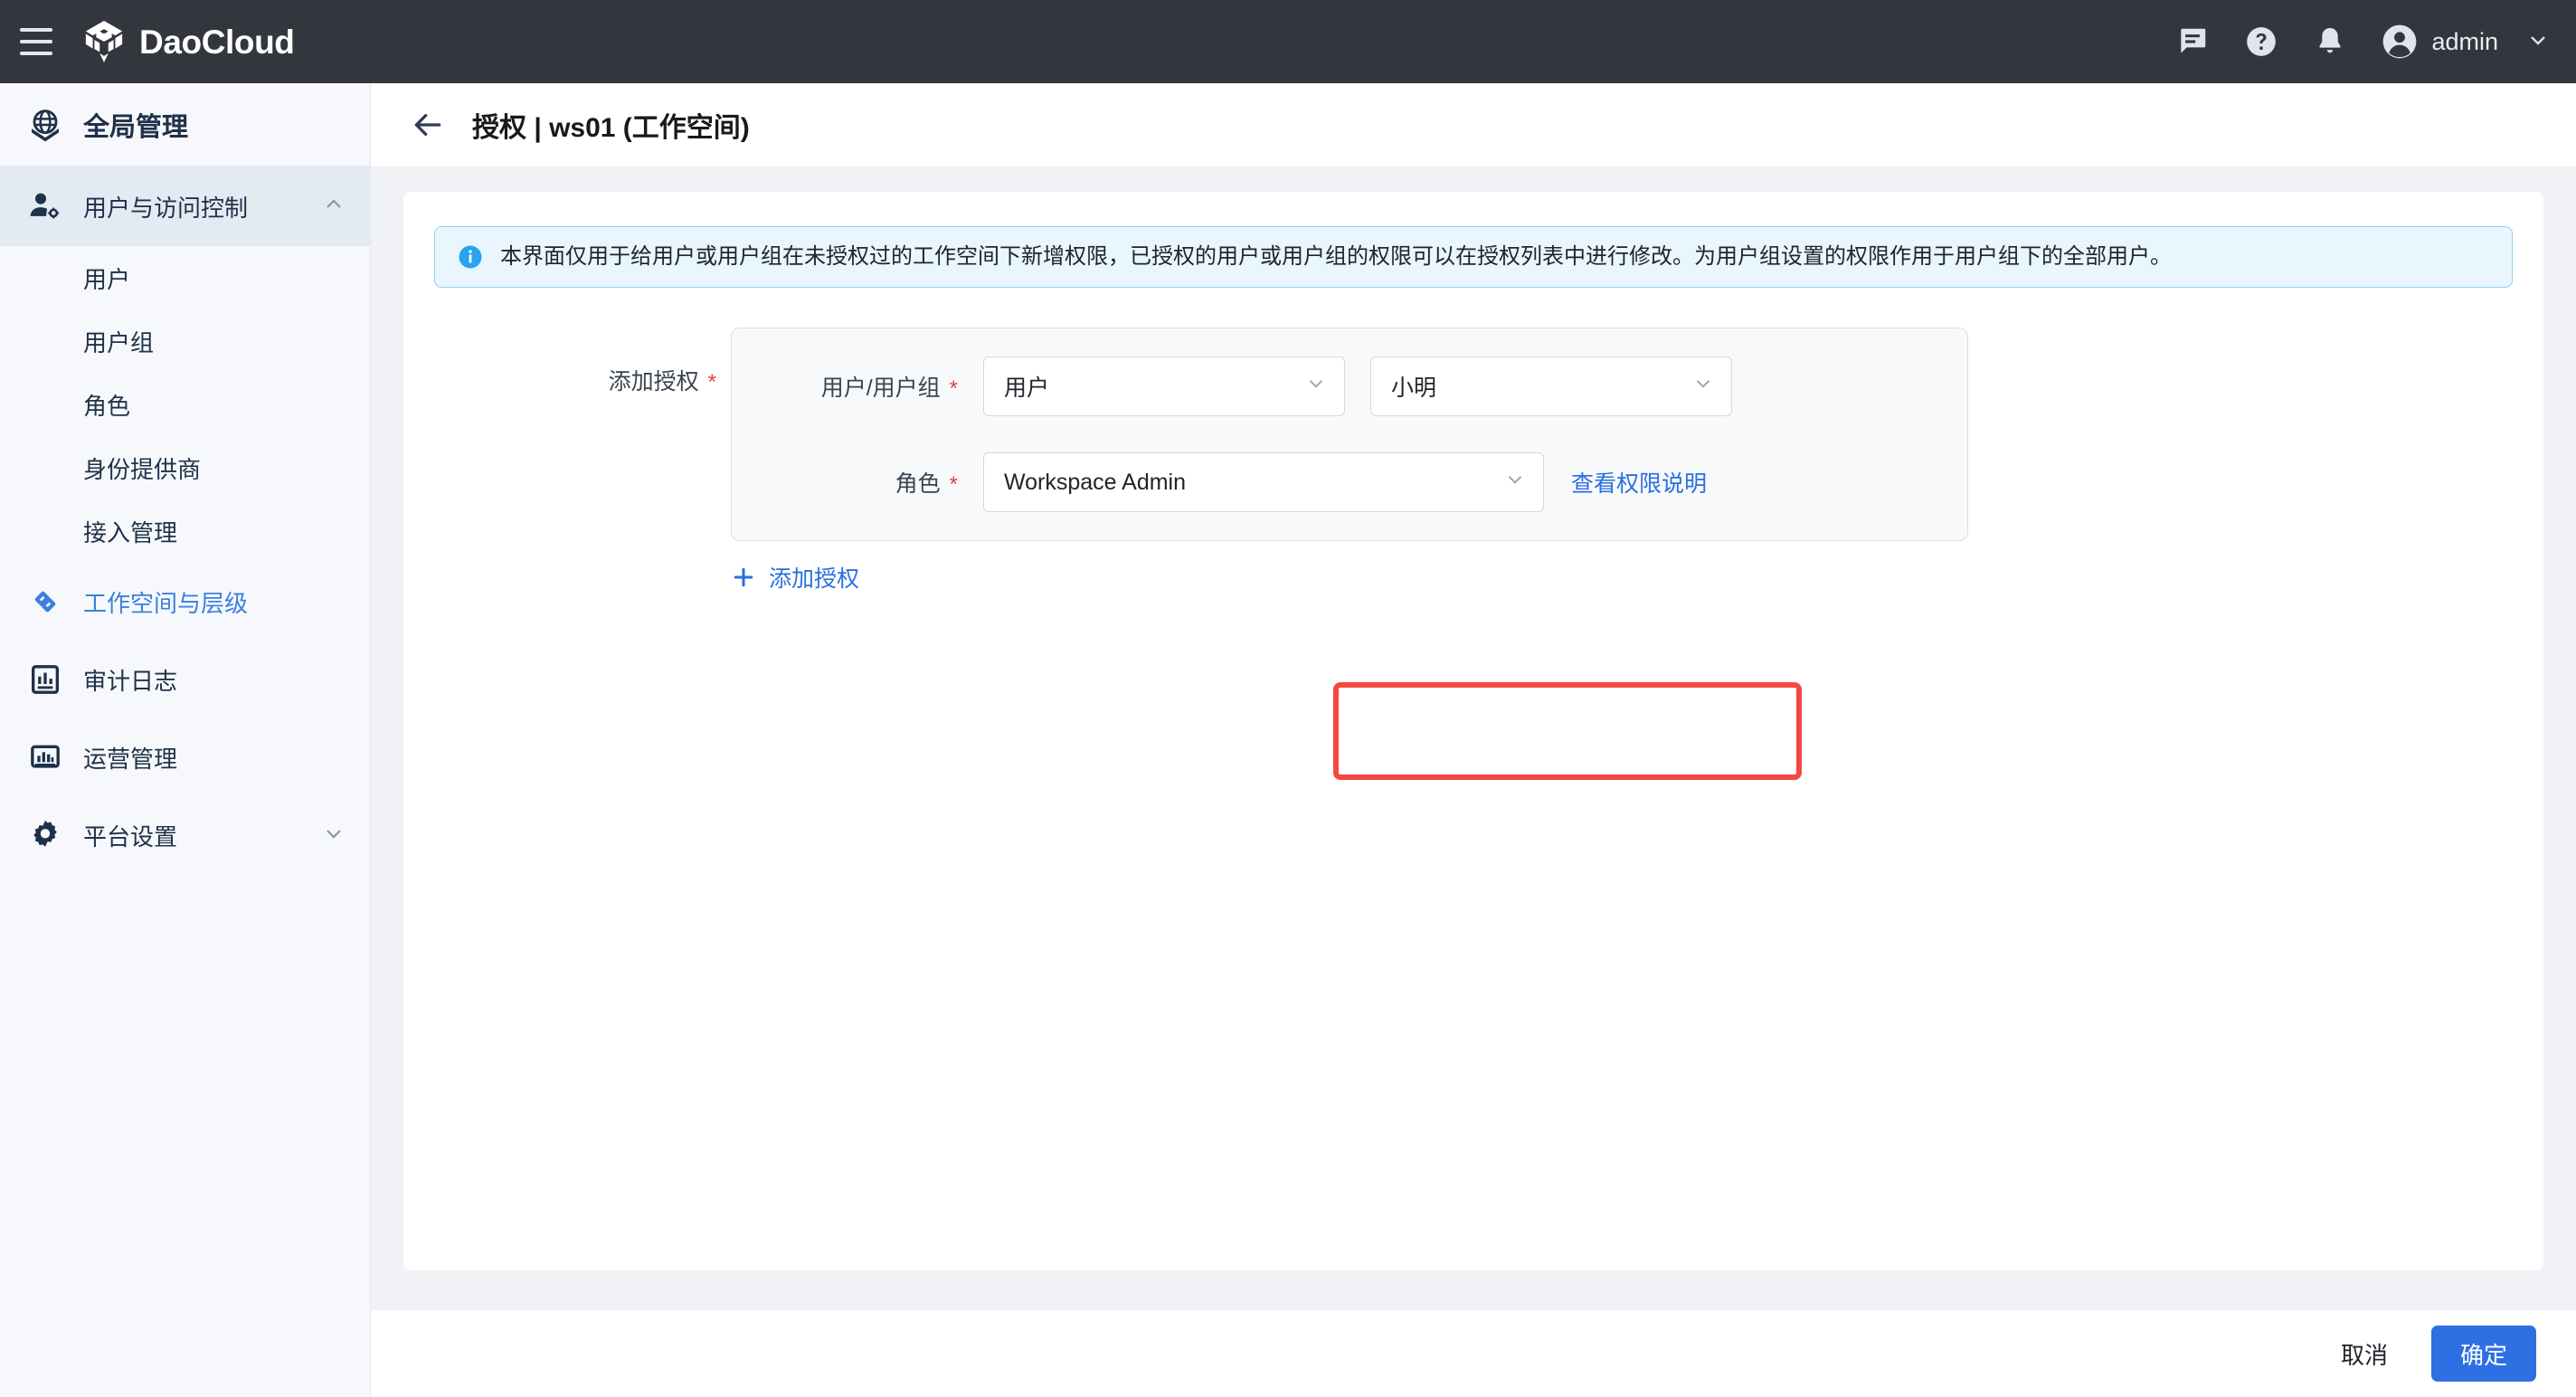 This screenshot has height=1397, width=2576. I want to click on add-grant-label-text: 添加授权, so click(654, 381).